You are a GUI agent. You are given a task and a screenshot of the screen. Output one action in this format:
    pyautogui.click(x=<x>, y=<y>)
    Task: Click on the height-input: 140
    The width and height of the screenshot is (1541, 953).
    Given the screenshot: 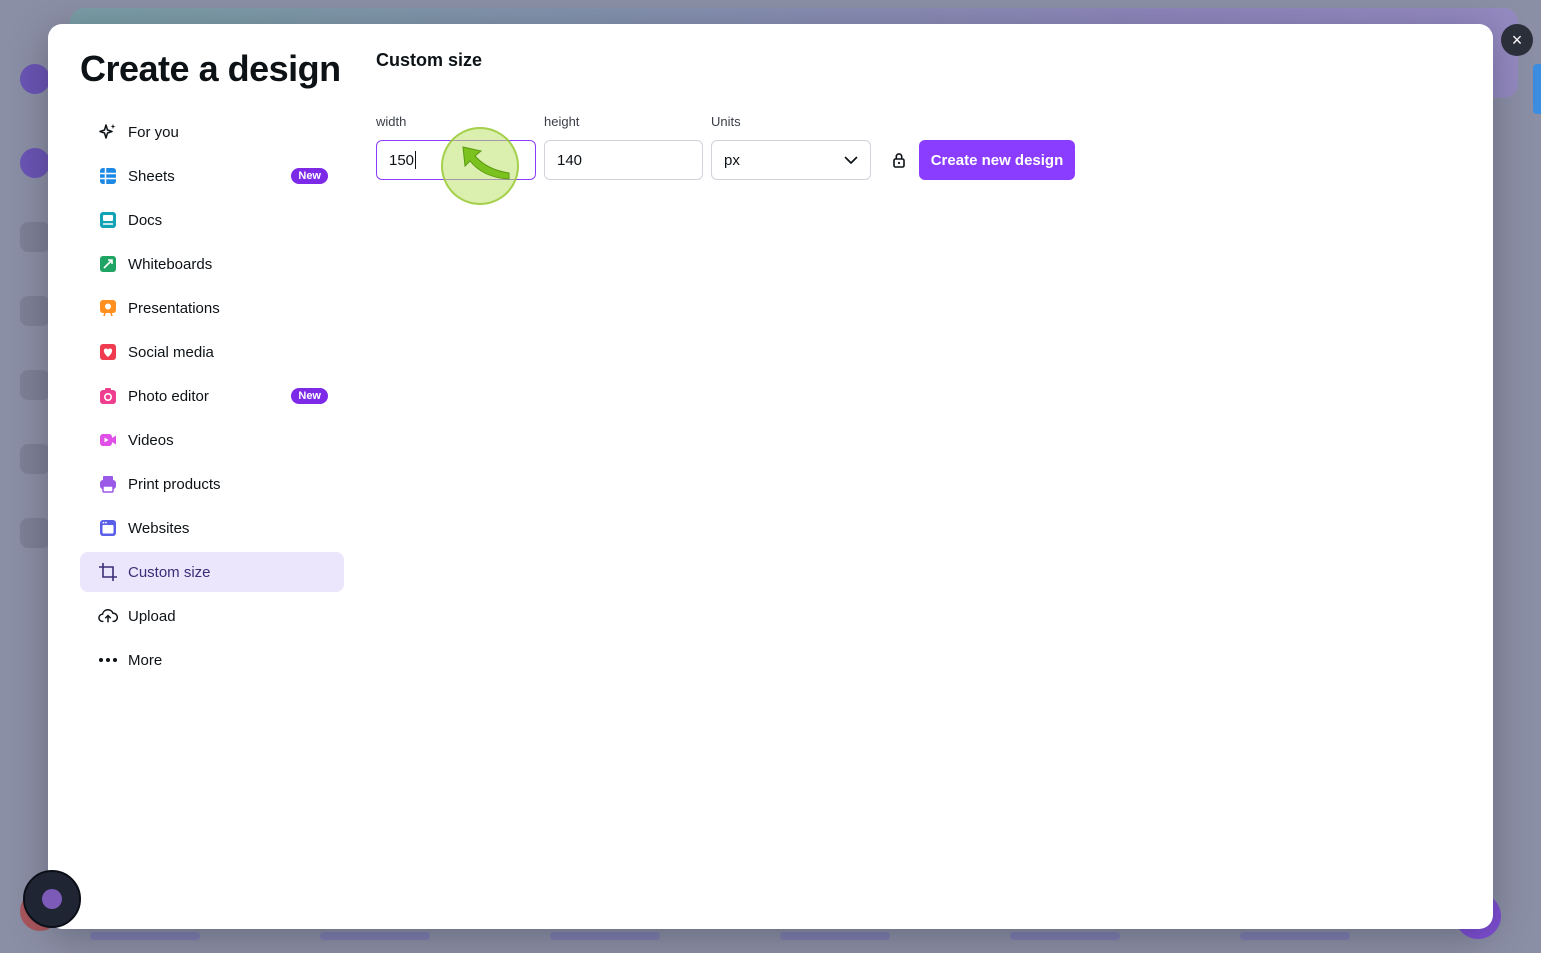 What is the action you would take?
    pyautogui.click(x=623, y=160)
    